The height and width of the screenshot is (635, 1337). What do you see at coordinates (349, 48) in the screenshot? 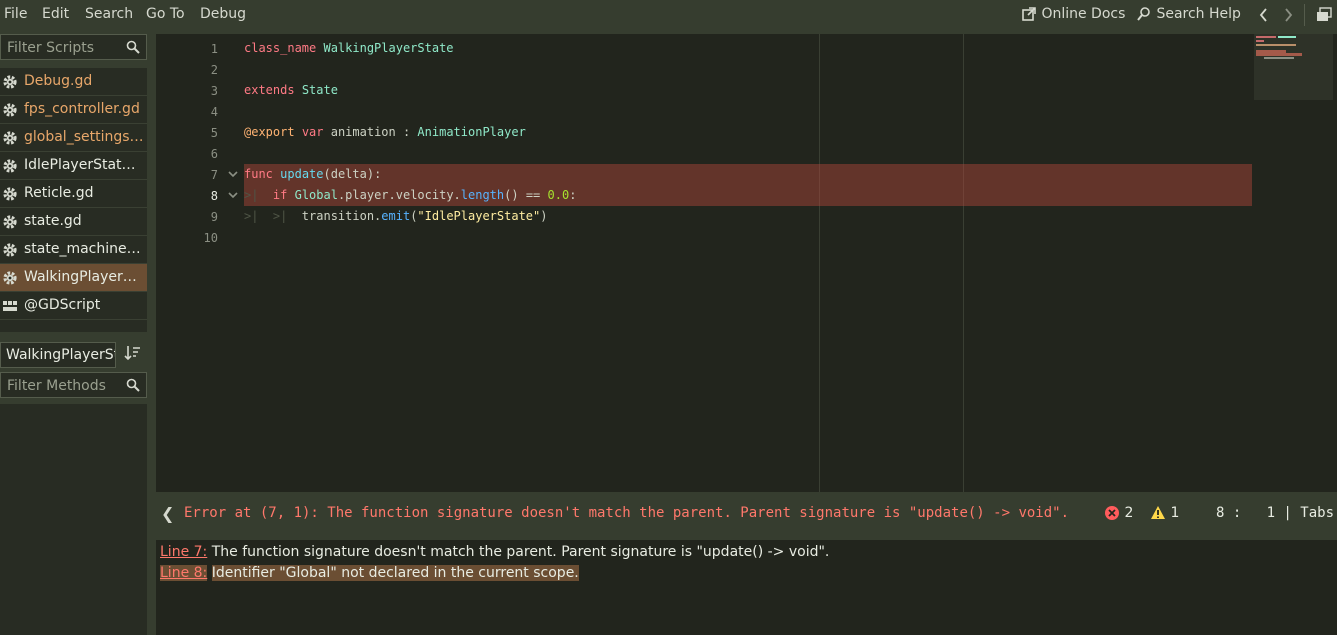
I see `code-line: class_name WalkingPlayerState` at bounding box center [349, 48].